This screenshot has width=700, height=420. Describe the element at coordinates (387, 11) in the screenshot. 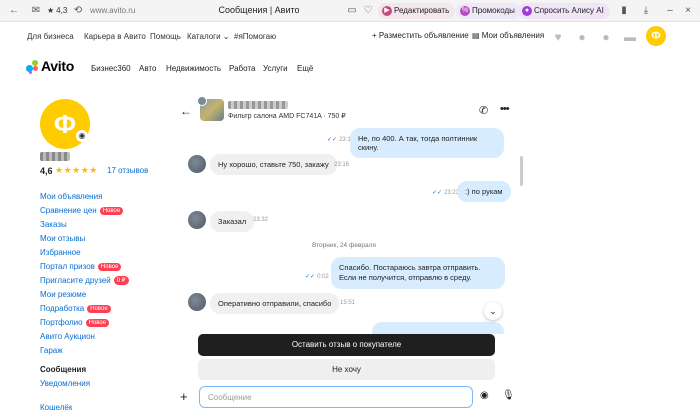

I see `edit-icon: ▶` at that location.